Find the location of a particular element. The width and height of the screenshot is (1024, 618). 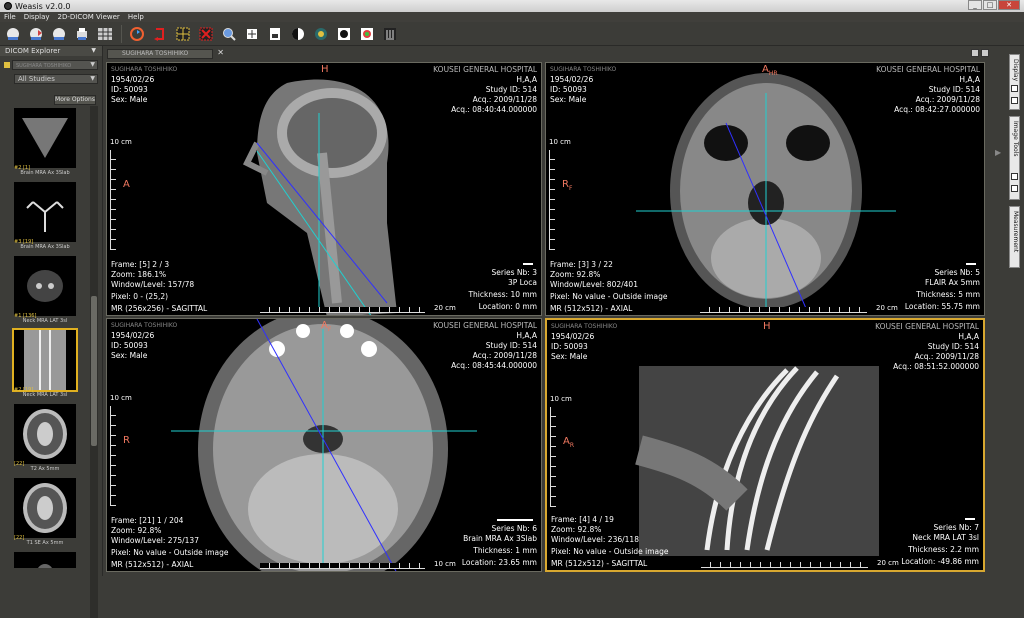

maximize-view-icon is located at coordinates (985, 53).